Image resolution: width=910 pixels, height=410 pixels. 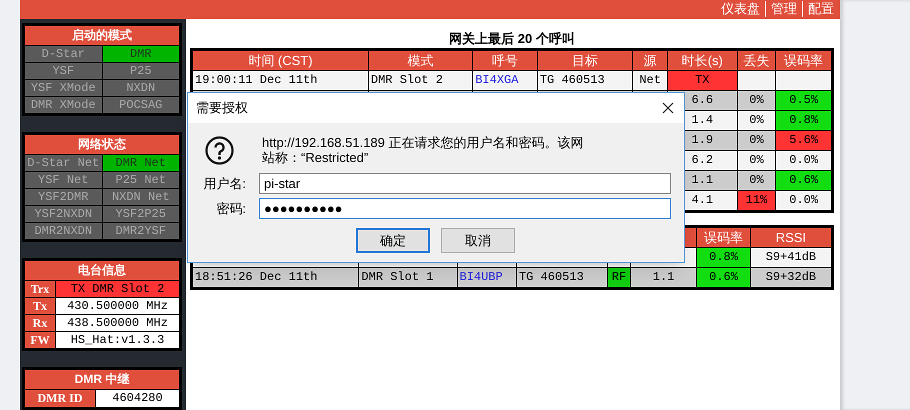 What do you see at coordinates (140, 231) in the screenshot?
I see `mode-indicator: DMR2YSF` at bounding box center [140, 231].